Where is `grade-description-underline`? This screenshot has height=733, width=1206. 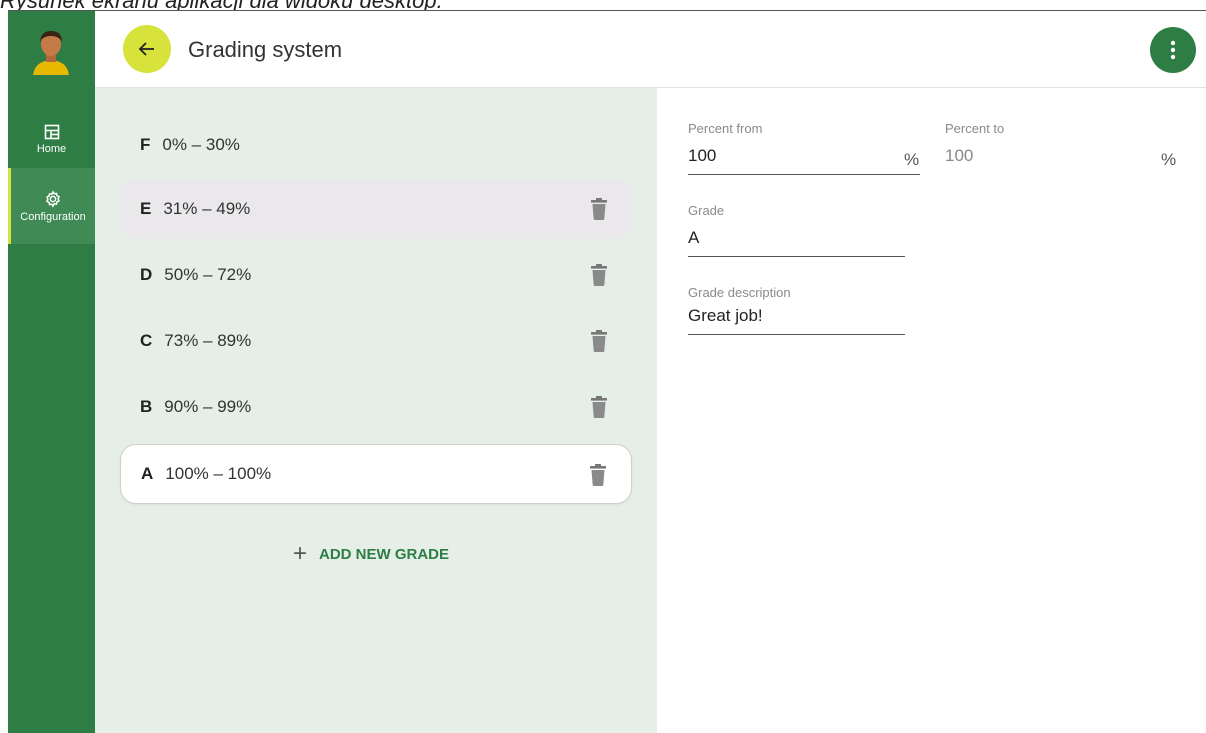
grade-description-underline is located at coordinates (796, 334).